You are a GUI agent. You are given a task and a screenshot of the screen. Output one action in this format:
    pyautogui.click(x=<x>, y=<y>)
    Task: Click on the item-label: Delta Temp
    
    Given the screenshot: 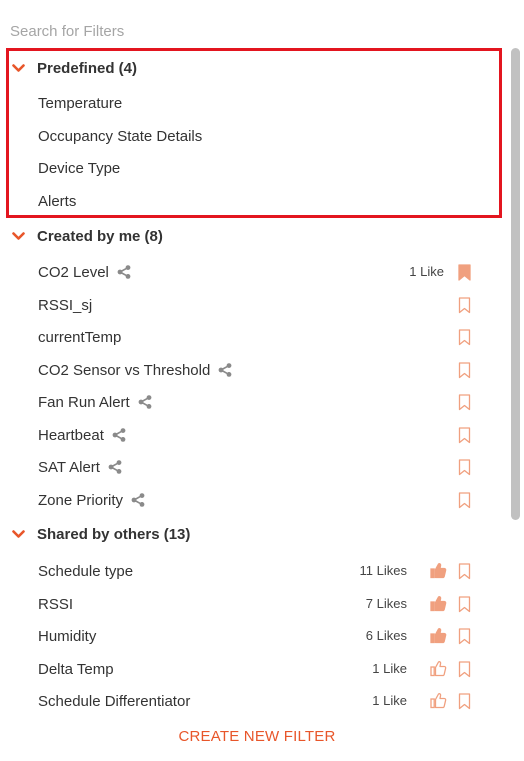 What is the action you would take?
    pyautogui.click(x=76, y=669)
    